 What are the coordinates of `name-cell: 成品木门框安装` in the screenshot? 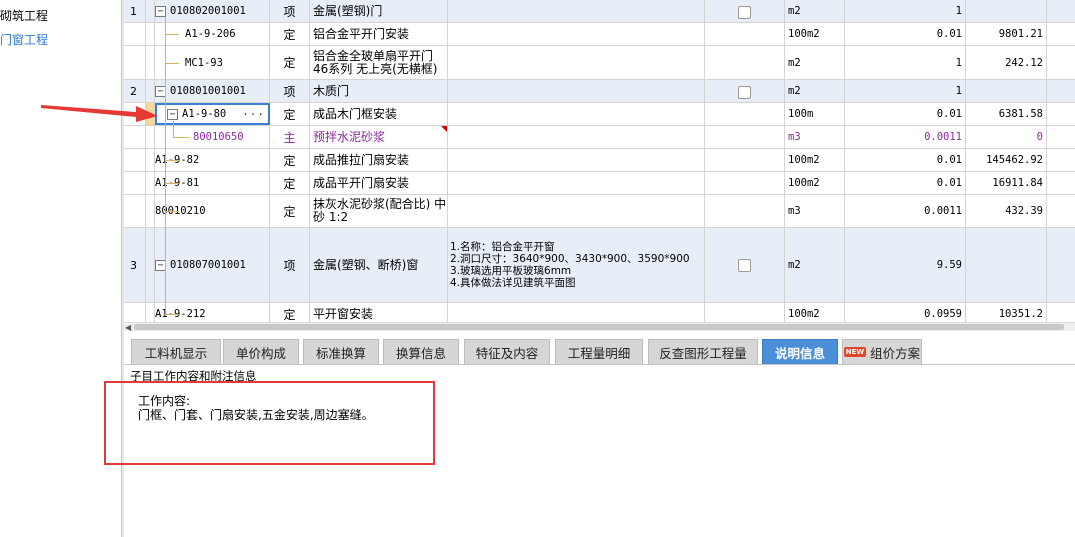 It's located at (379, 114).